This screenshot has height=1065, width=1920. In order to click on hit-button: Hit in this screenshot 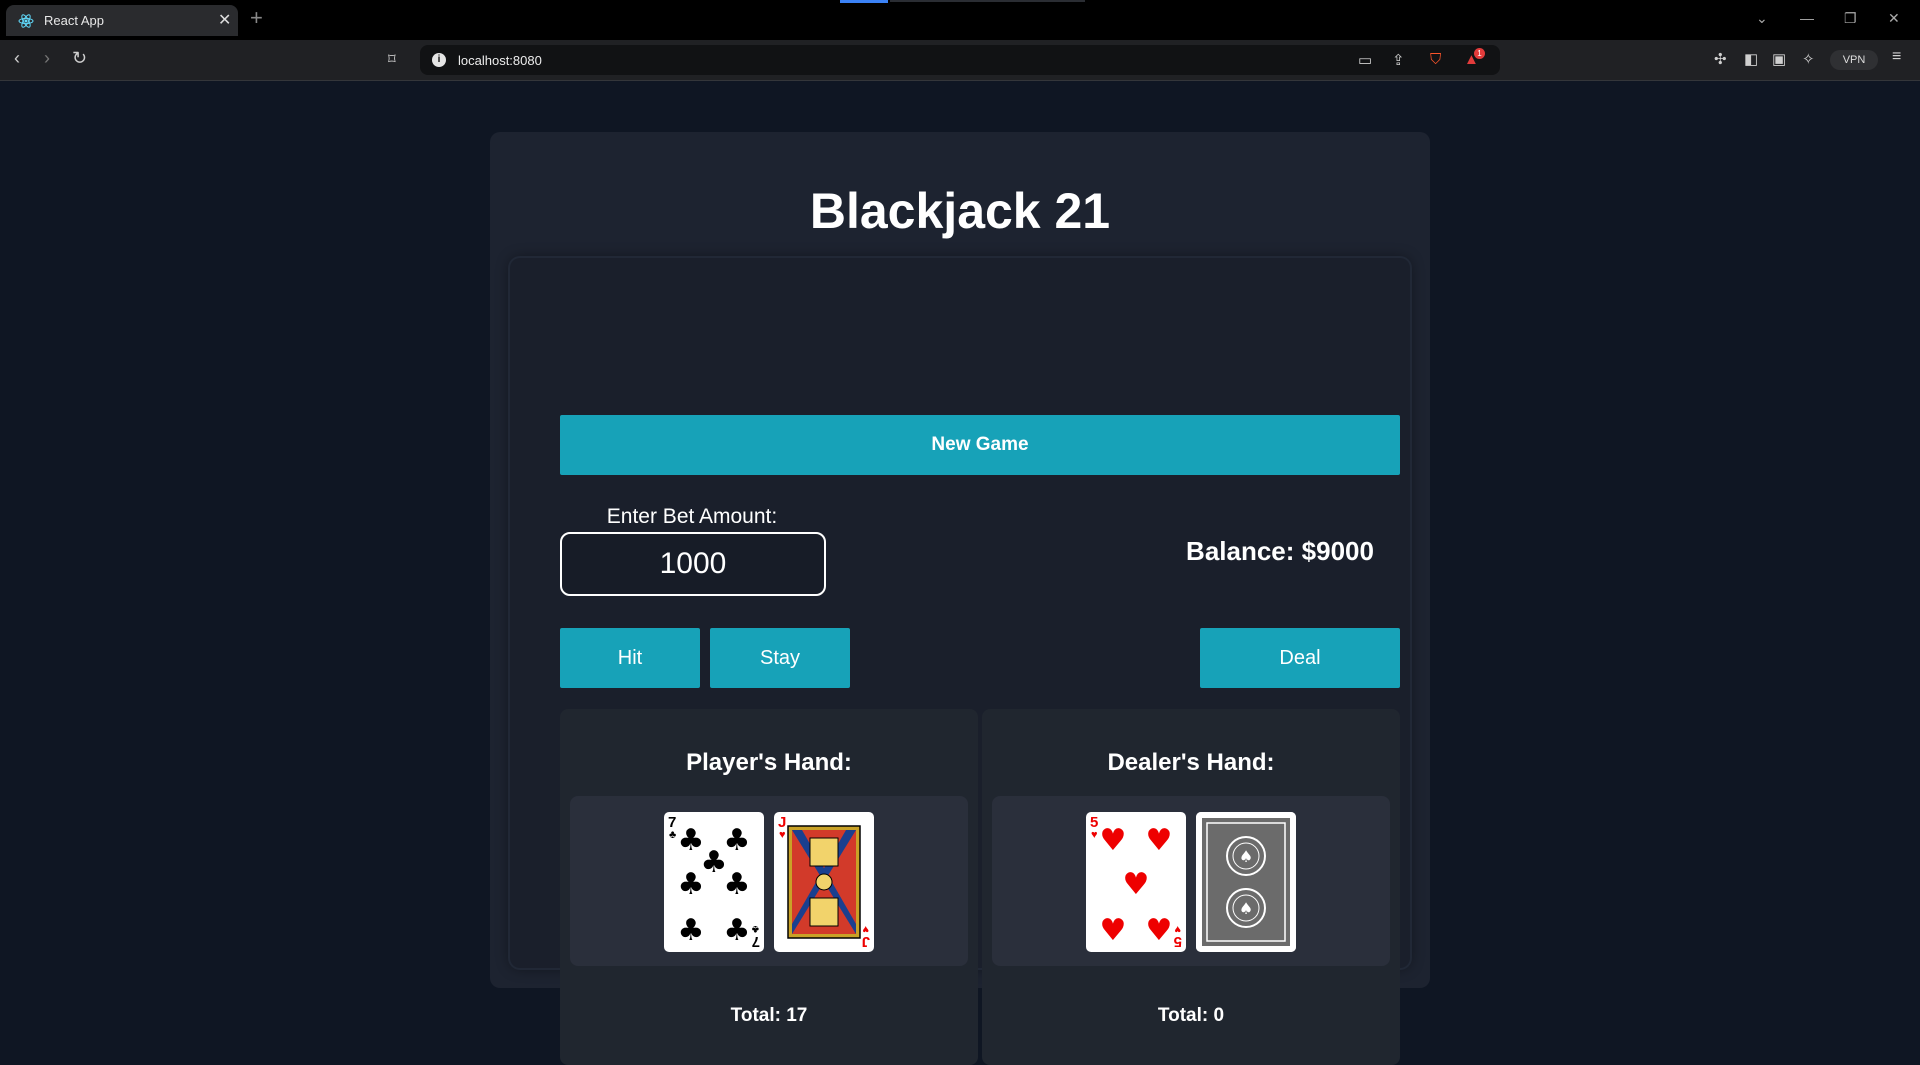, I will do `click(630, 658)`.